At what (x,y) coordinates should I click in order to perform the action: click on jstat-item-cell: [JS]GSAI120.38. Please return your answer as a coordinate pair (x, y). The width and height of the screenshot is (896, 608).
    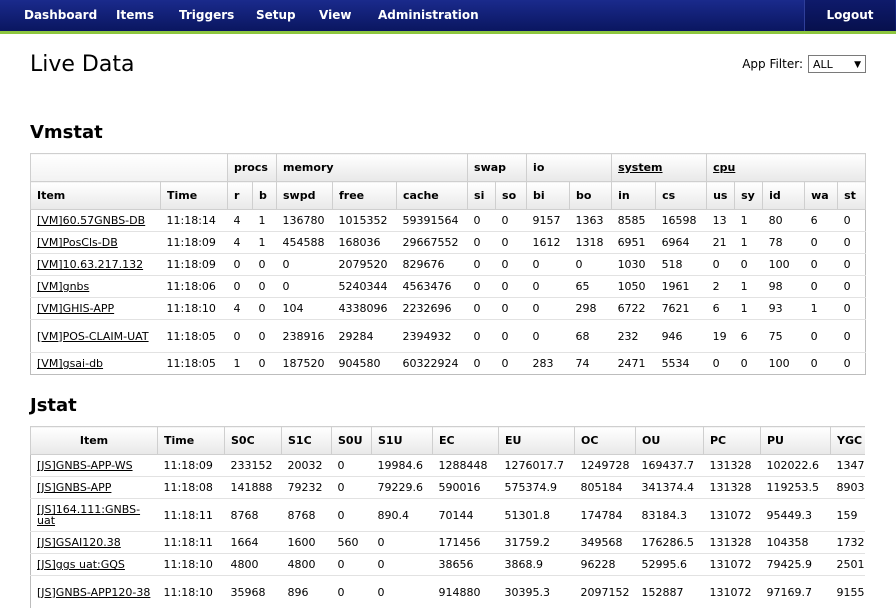
    Looking at the image, I should click on (94, 542).